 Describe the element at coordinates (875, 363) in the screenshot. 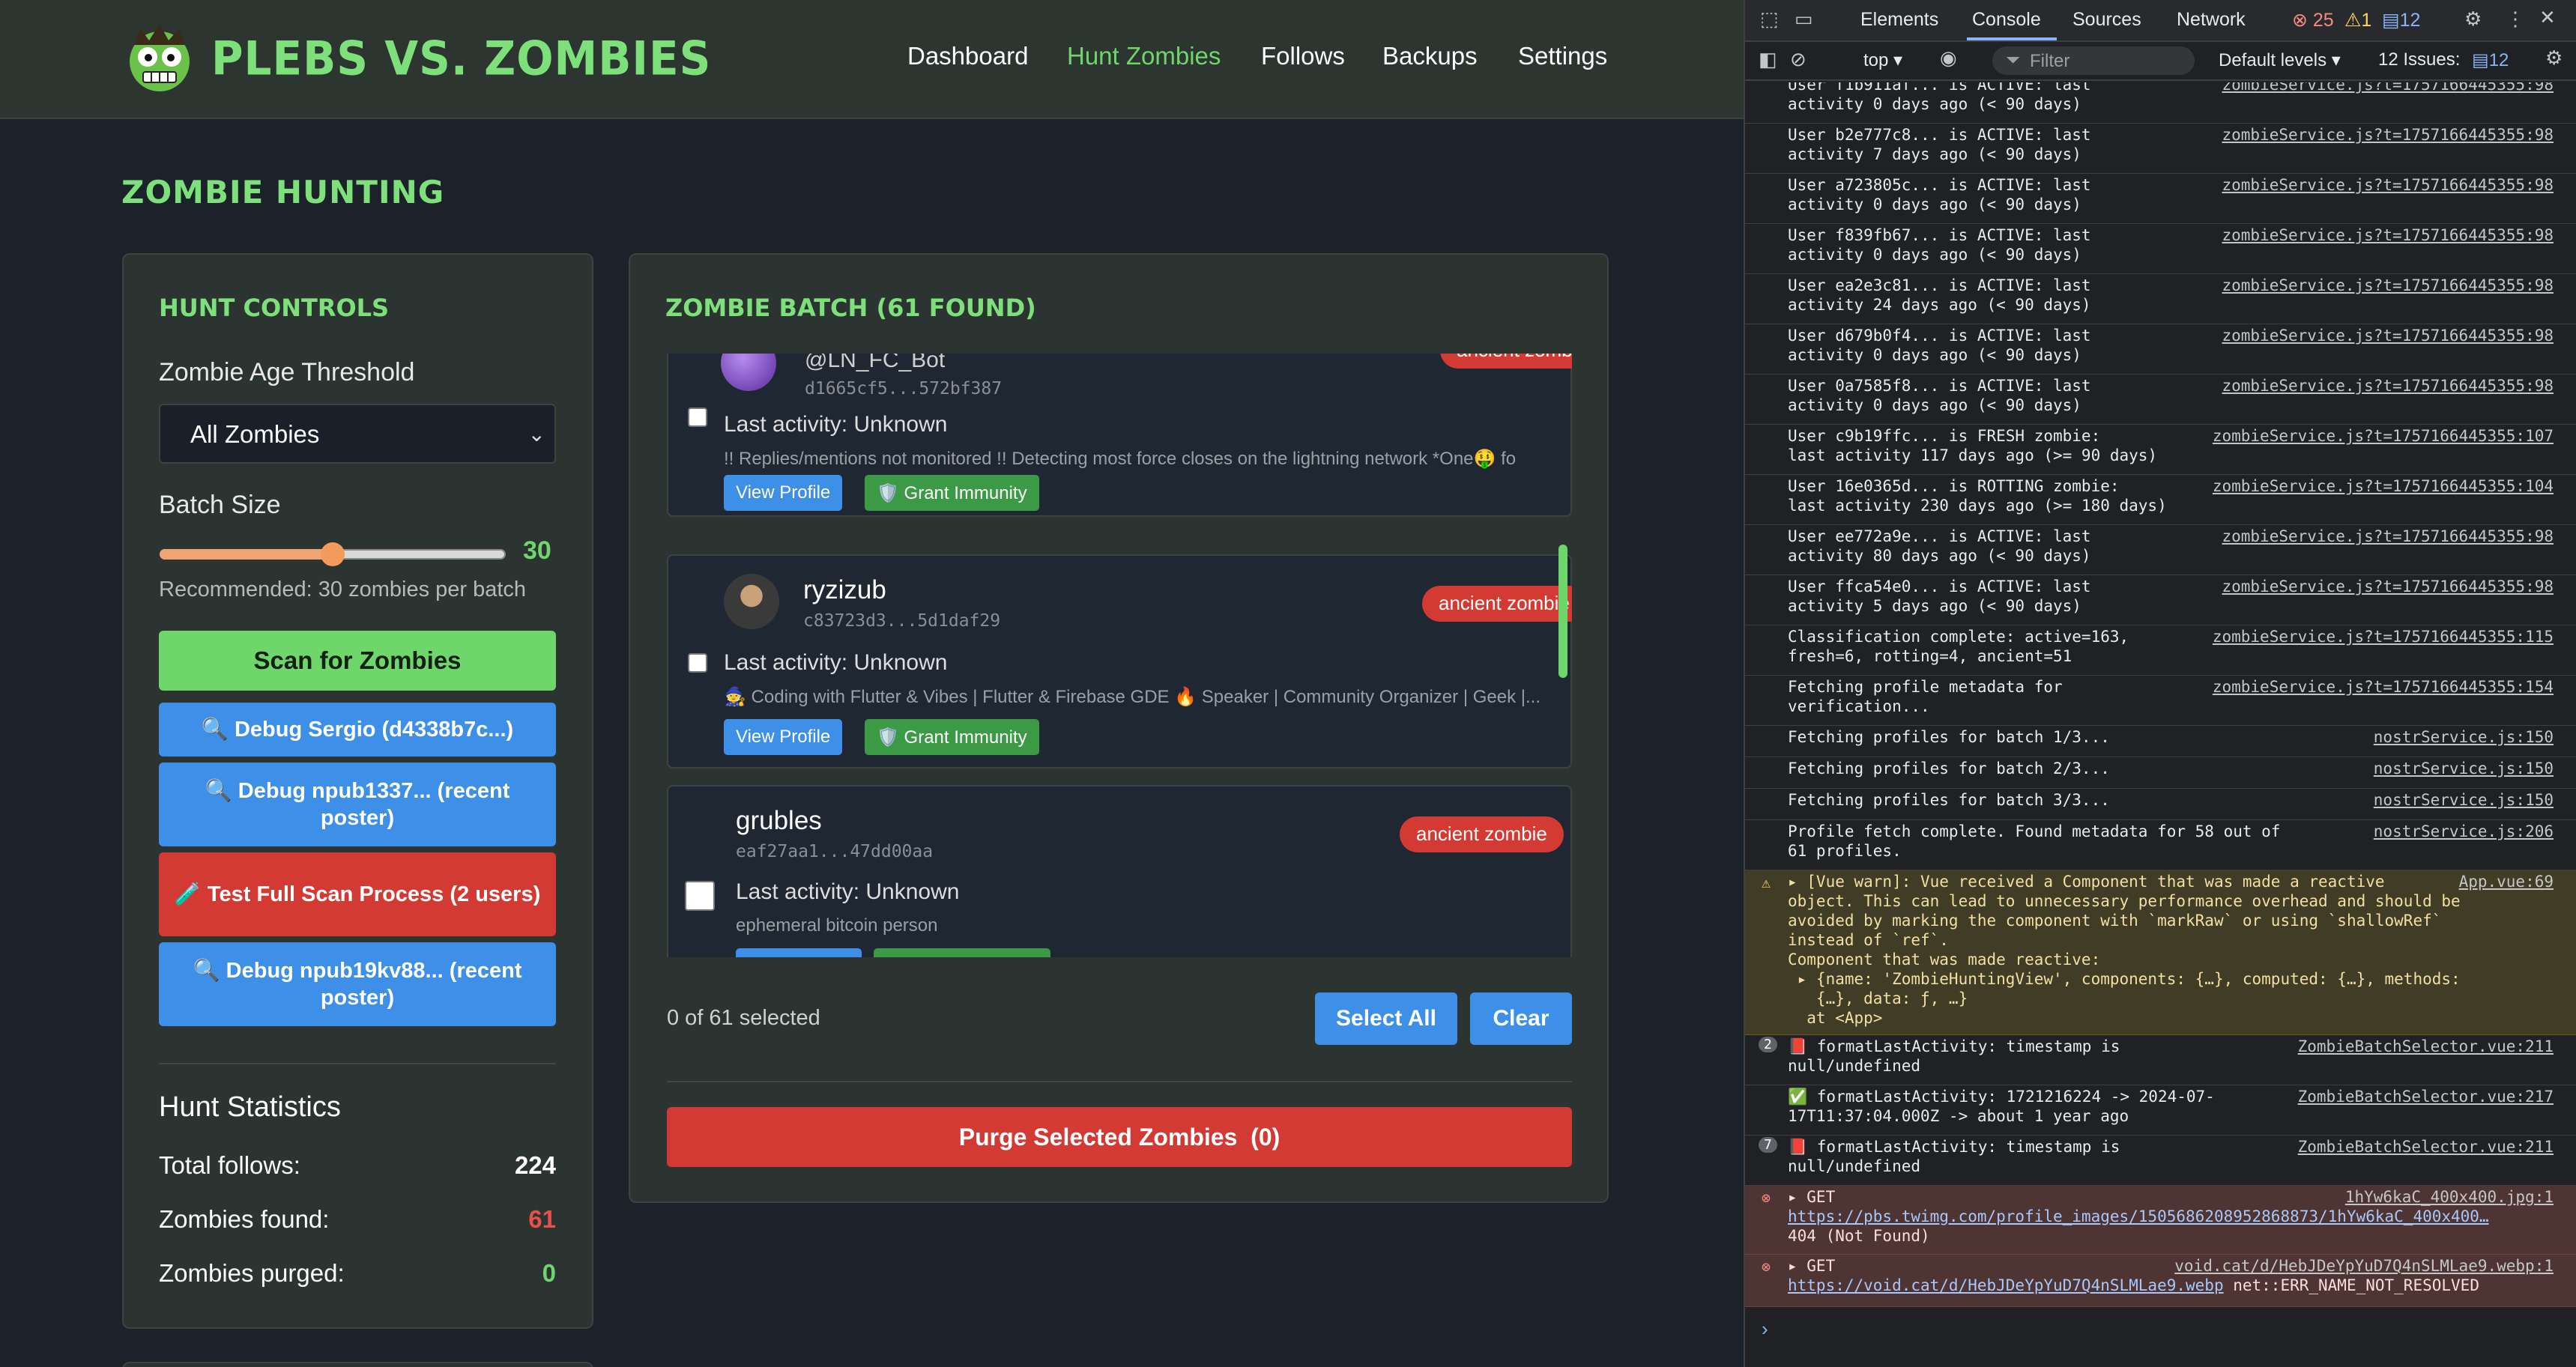

I see `zombie-name: @LN_FC_Bot` at that location.